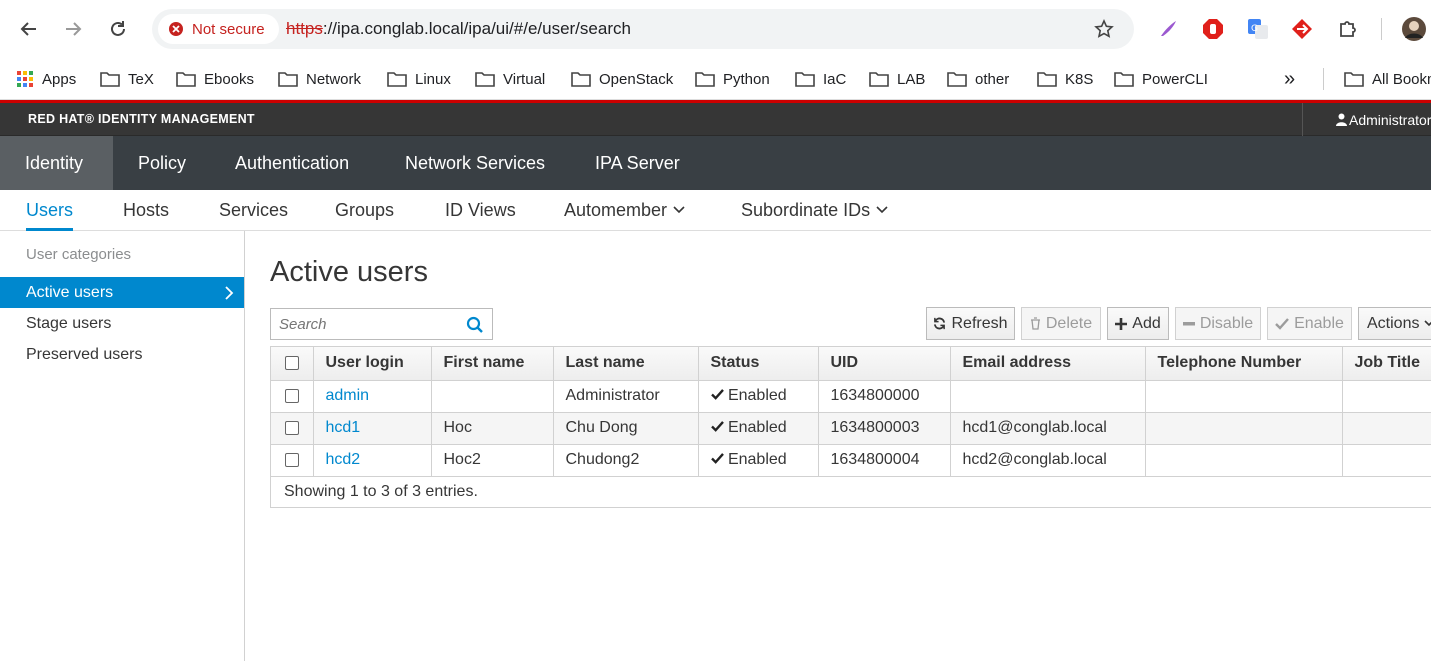 The height and width of the screenshot is (661, 1431). Describe the element at coordinates (626, 396) in the screenshot. I see `last-name-cell: Administrator` at that location.